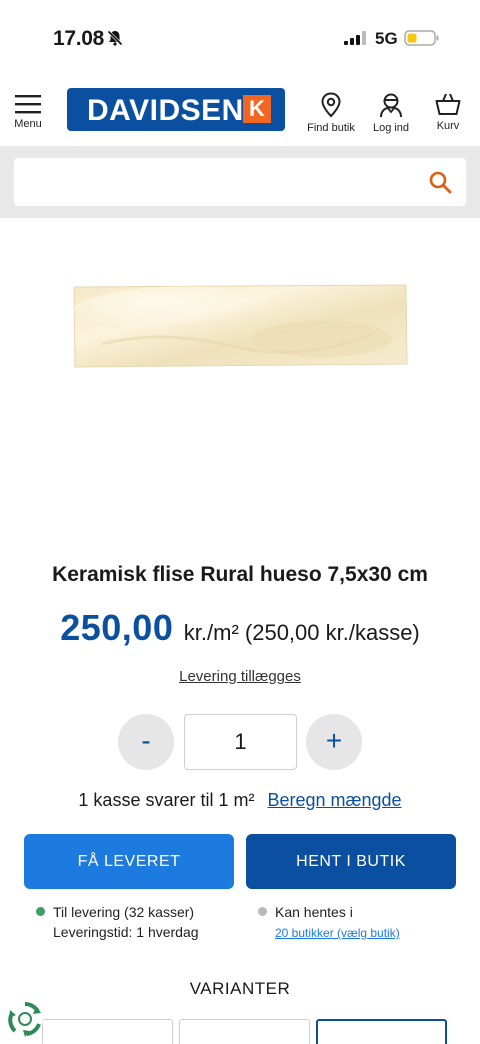  Describe the element at coordinates (79, 38) in the screenshot. I see `status-time: 17.08` at that location.